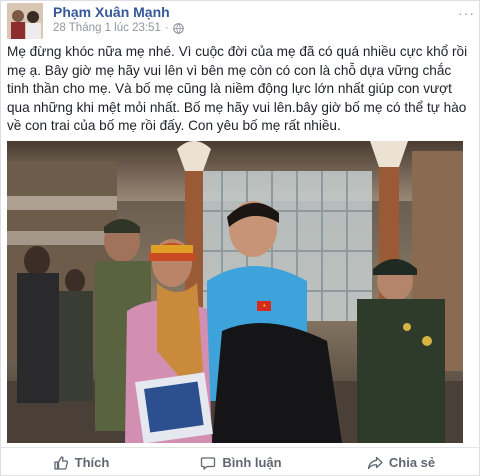  Describe the element at coordinates (178, 28) in the screenshot. I see `globe-icon` at that location.